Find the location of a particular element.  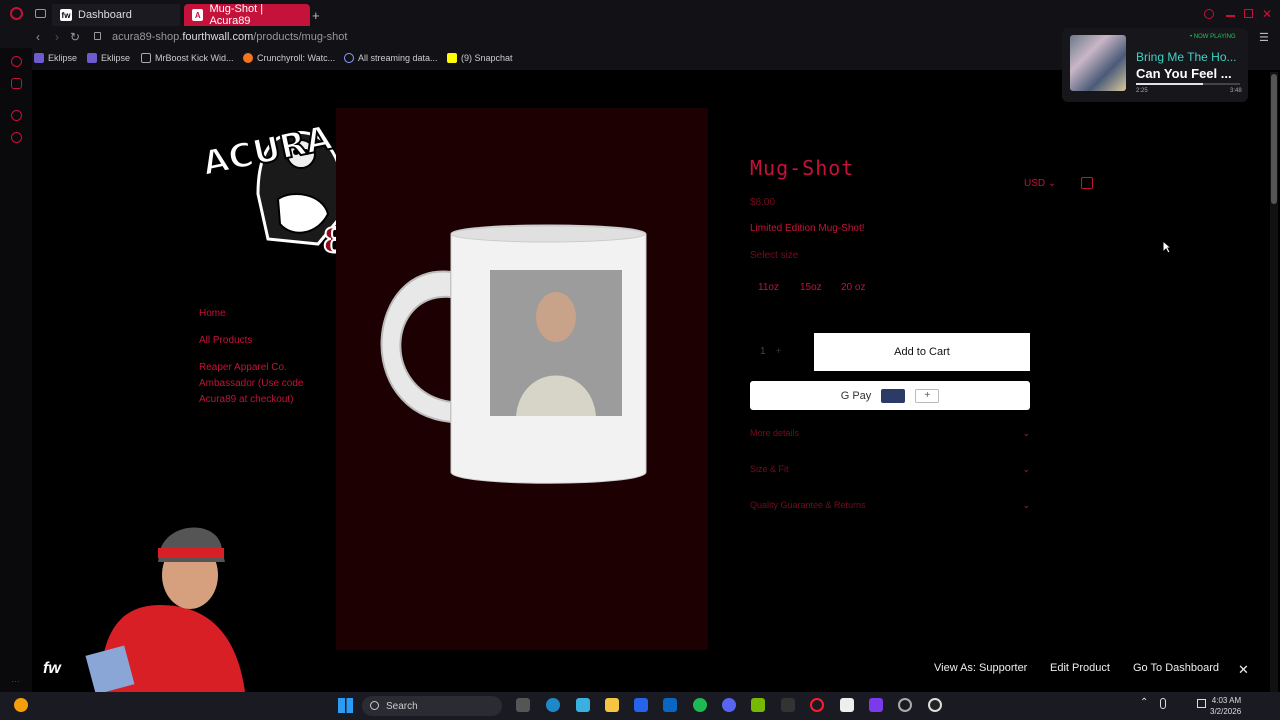

fourthwall-logo: fw is located at coordinates (52, 668).